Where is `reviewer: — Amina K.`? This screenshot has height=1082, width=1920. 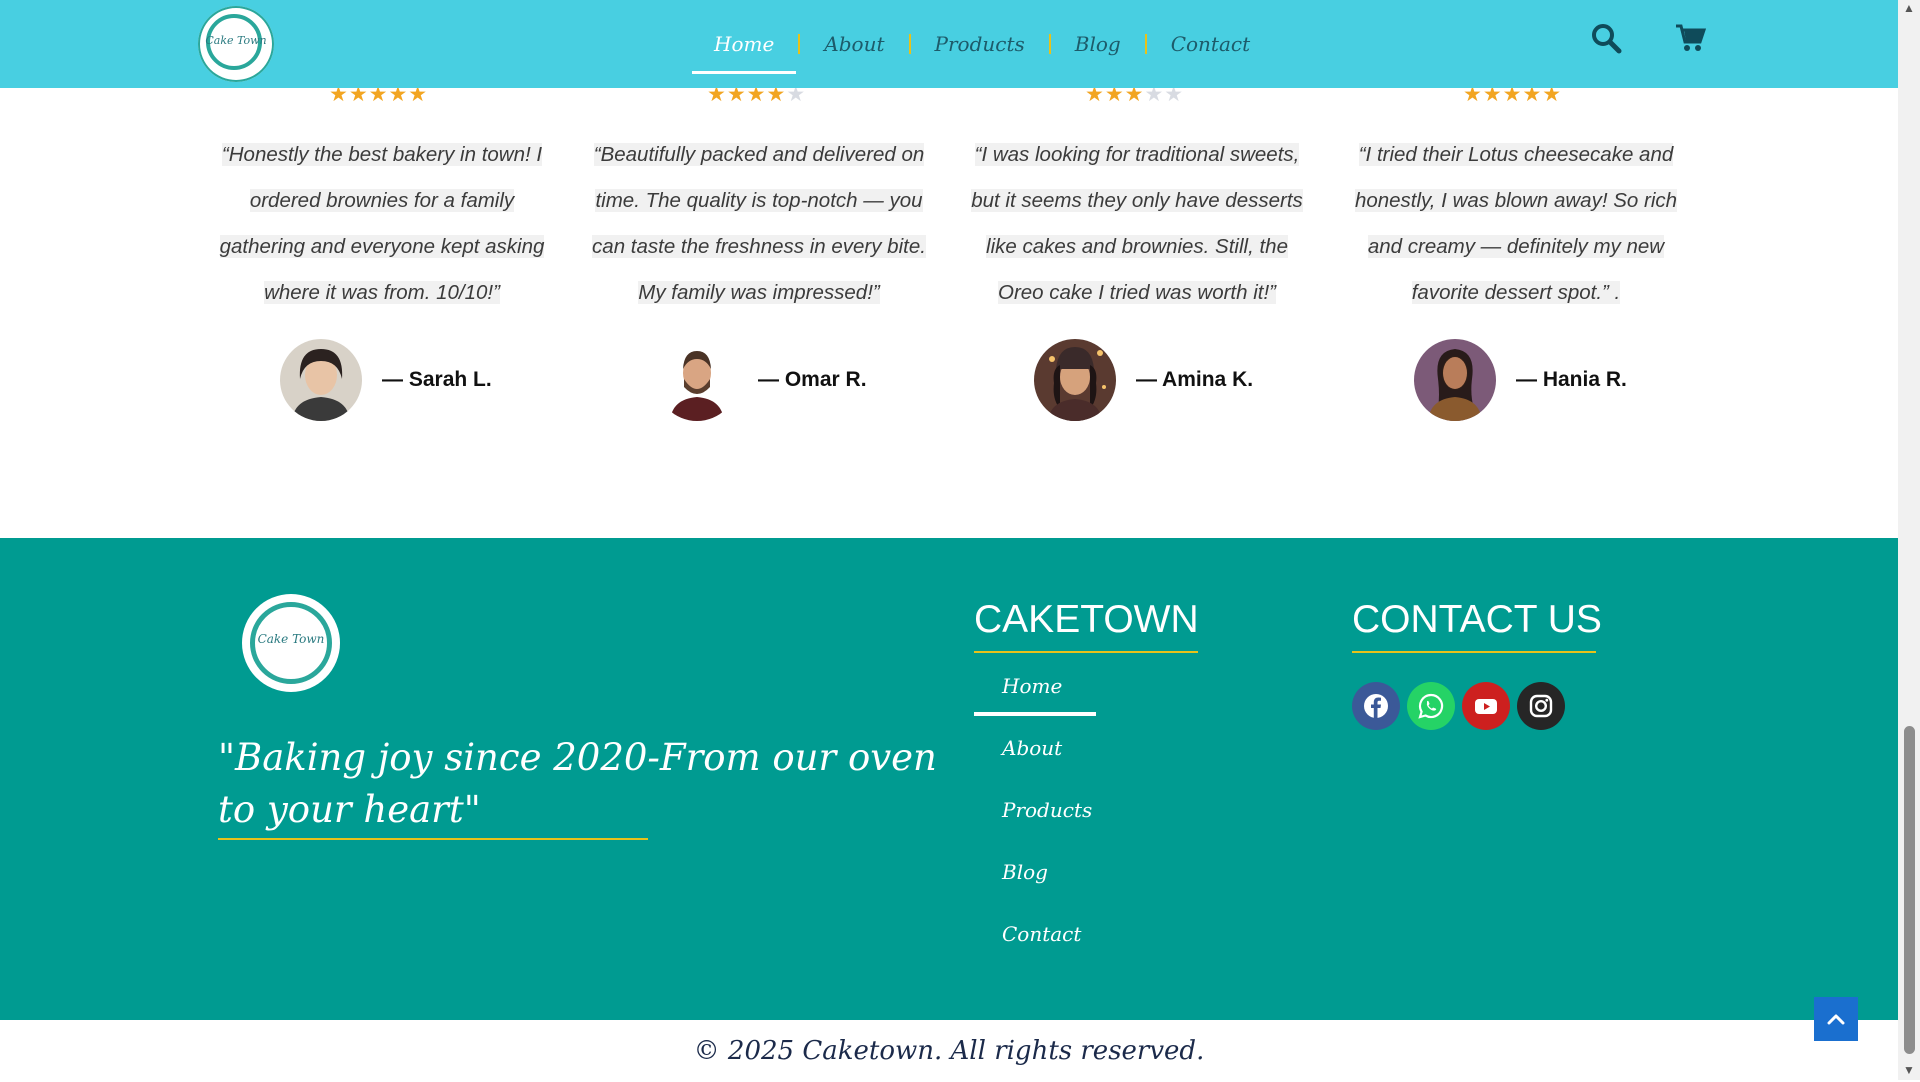 reviewer: — Amina K. is located at coordinates (1143, 380).